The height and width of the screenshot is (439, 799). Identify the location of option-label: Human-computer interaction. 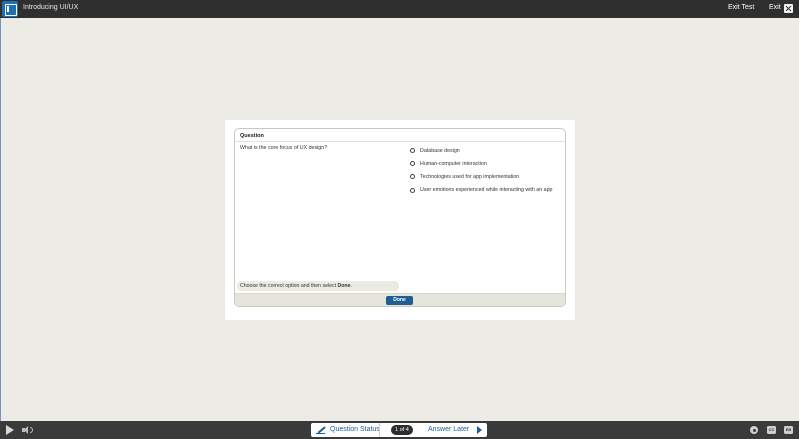
(453, 163).